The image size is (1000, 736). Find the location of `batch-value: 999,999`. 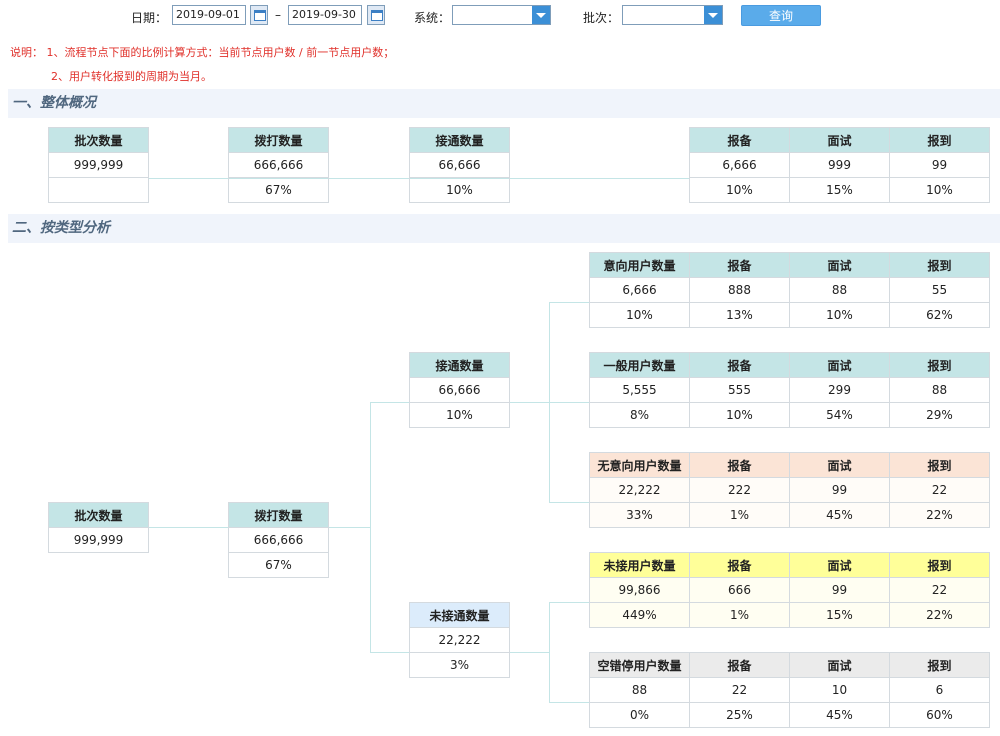

batch-value: 999,999 is located at coordinates (98, 165).